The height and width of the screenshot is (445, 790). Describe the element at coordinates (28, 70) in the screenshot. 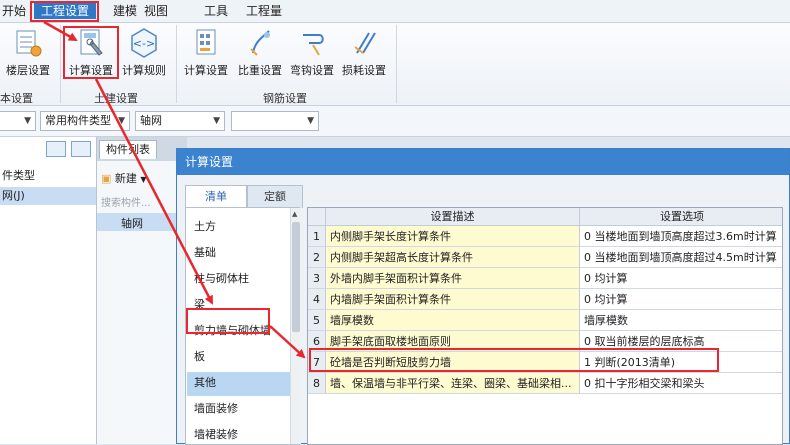

I see `floor-settings-label: 楼层设置` at that location.